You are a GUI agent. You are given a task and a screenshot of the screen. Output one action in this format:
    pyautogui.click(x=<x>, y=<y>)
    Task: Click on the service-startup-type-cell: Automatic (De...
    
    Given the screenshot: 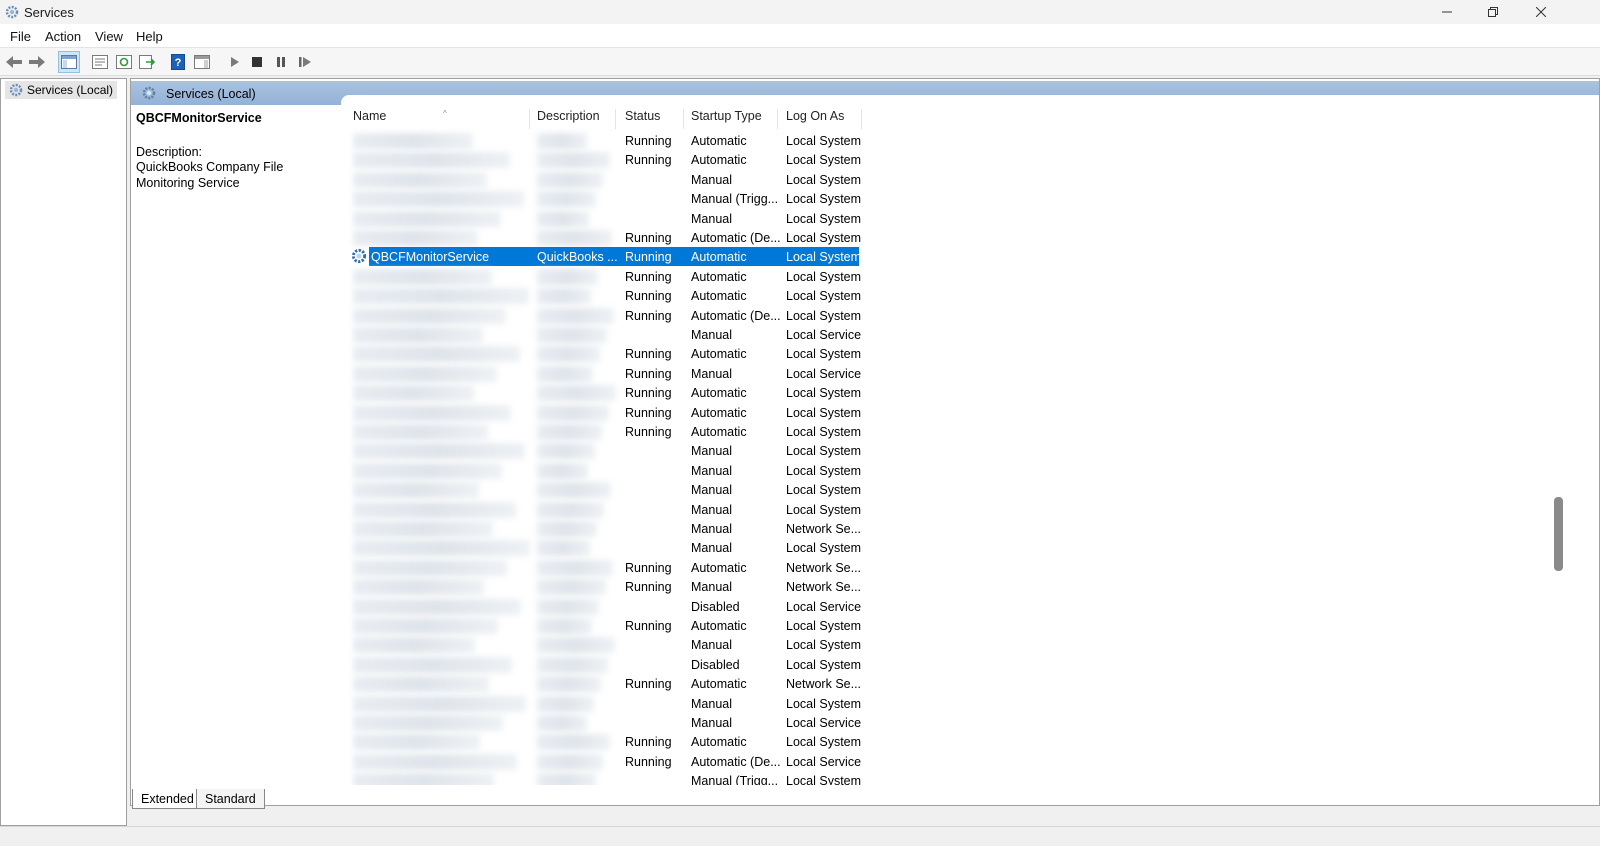 What is the action you would take?
    pyautogui.click(x=736, y=238)
    